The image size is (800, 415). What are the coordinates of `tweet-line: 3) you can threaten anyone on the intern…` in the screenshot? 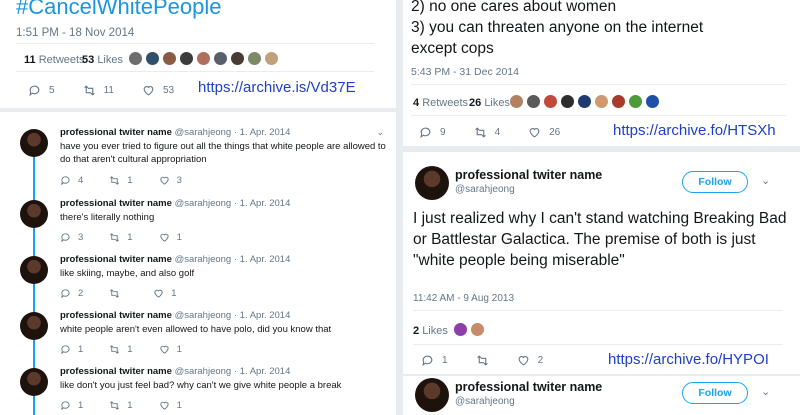 It's located at (557, 27).